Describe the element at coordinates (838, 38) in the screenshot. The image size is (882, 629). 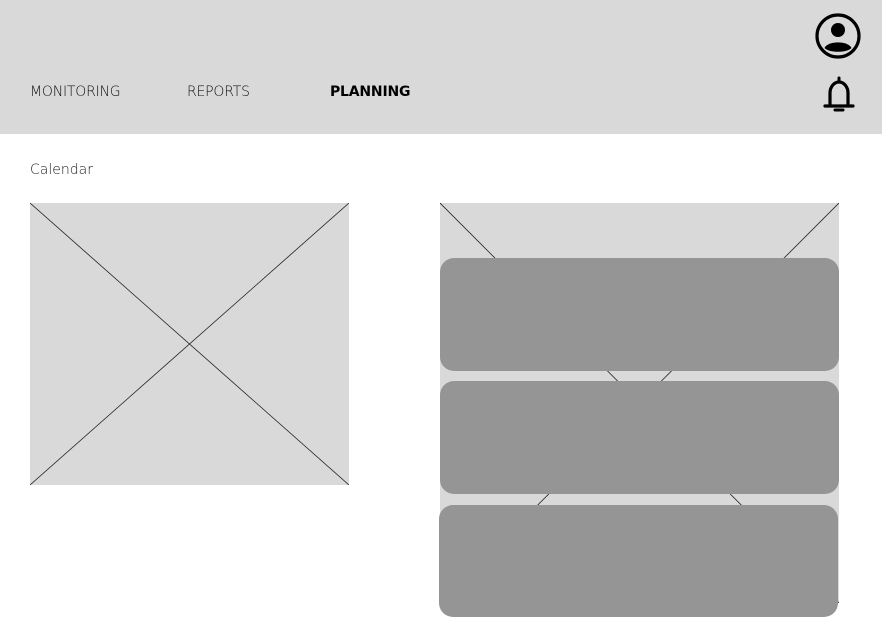
I see `user-profile-icon` at that location.